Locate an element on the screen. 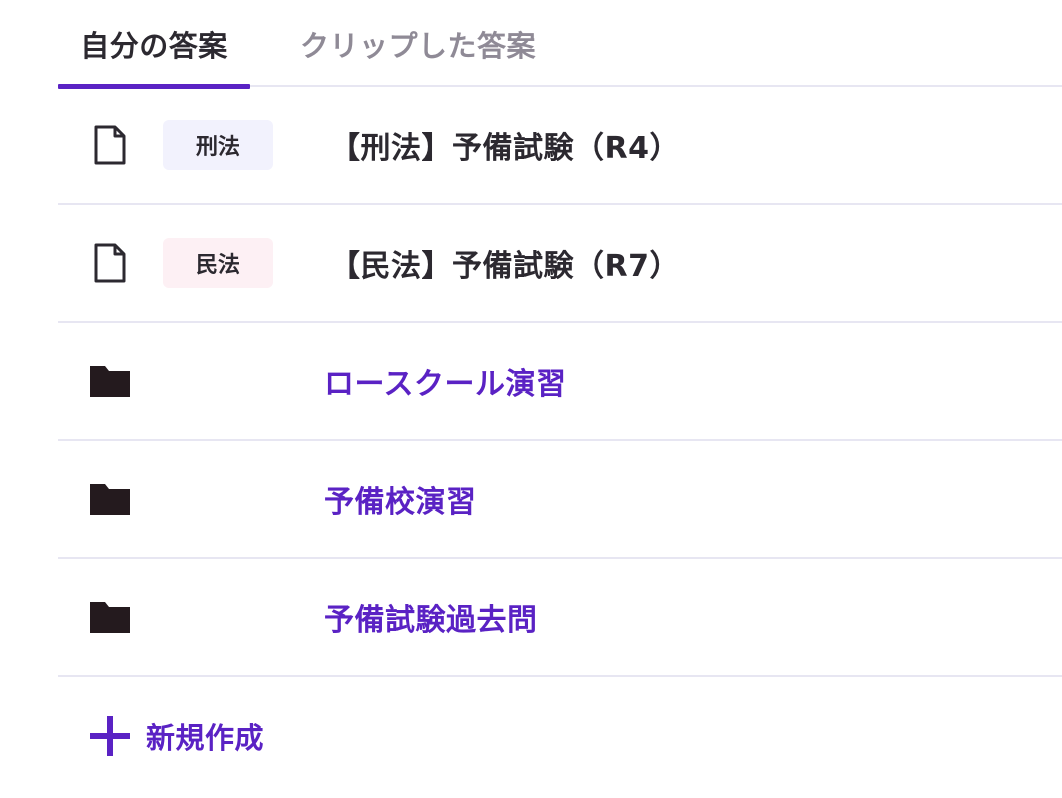 The height and width of the screenshot is (798, 1062). list-item-folder: 予備試験過去問 is located at coordinates (560, 618).